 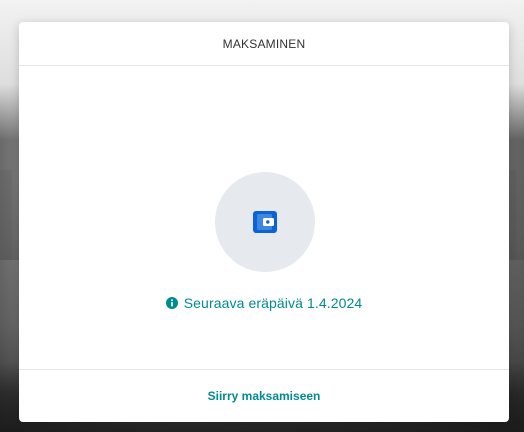 I want to click on wallet-icon-circle, so click(x=265, y=222).